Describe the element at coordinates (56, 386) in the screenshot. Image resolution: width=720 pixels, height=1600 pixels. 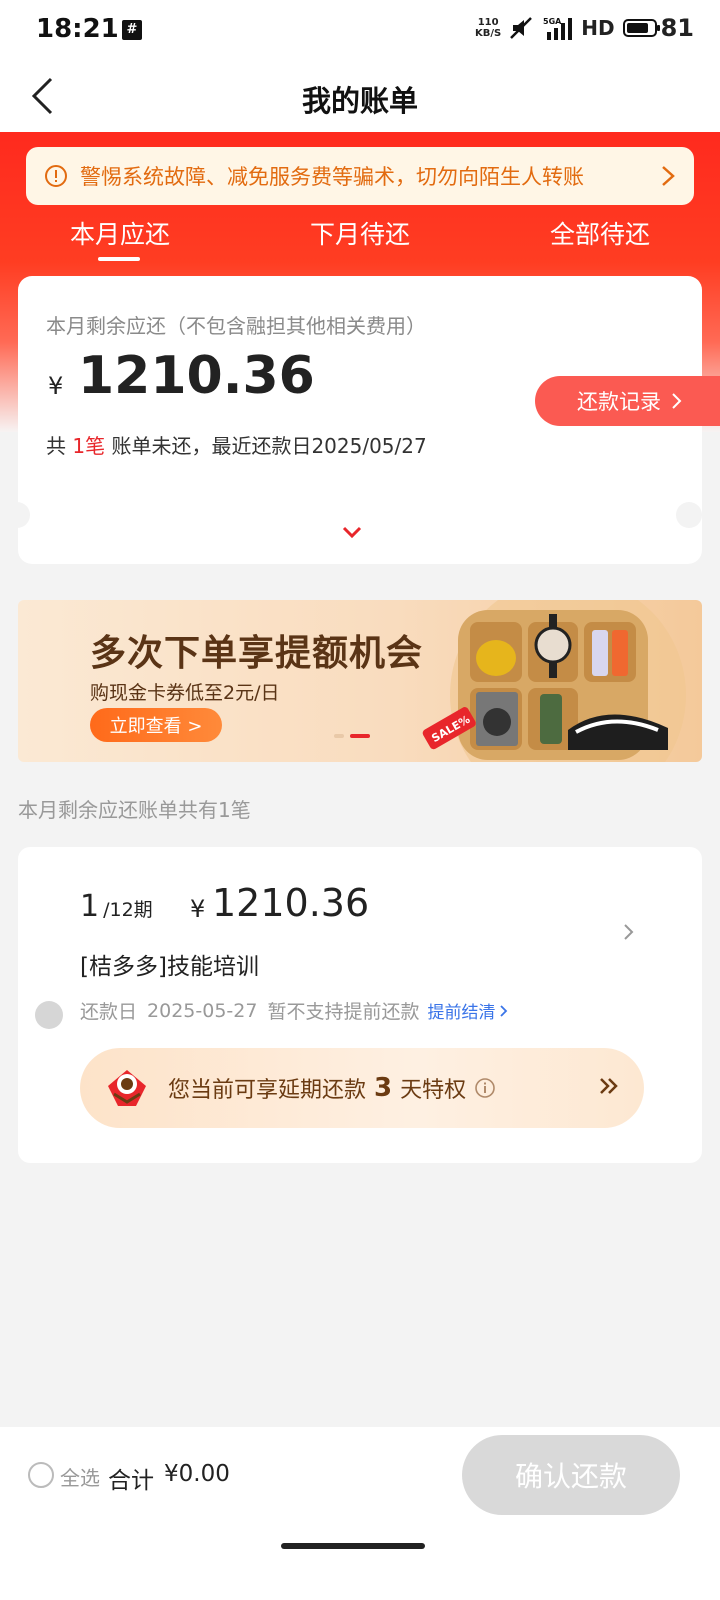
I see `summary-currency: ¥` at that location.